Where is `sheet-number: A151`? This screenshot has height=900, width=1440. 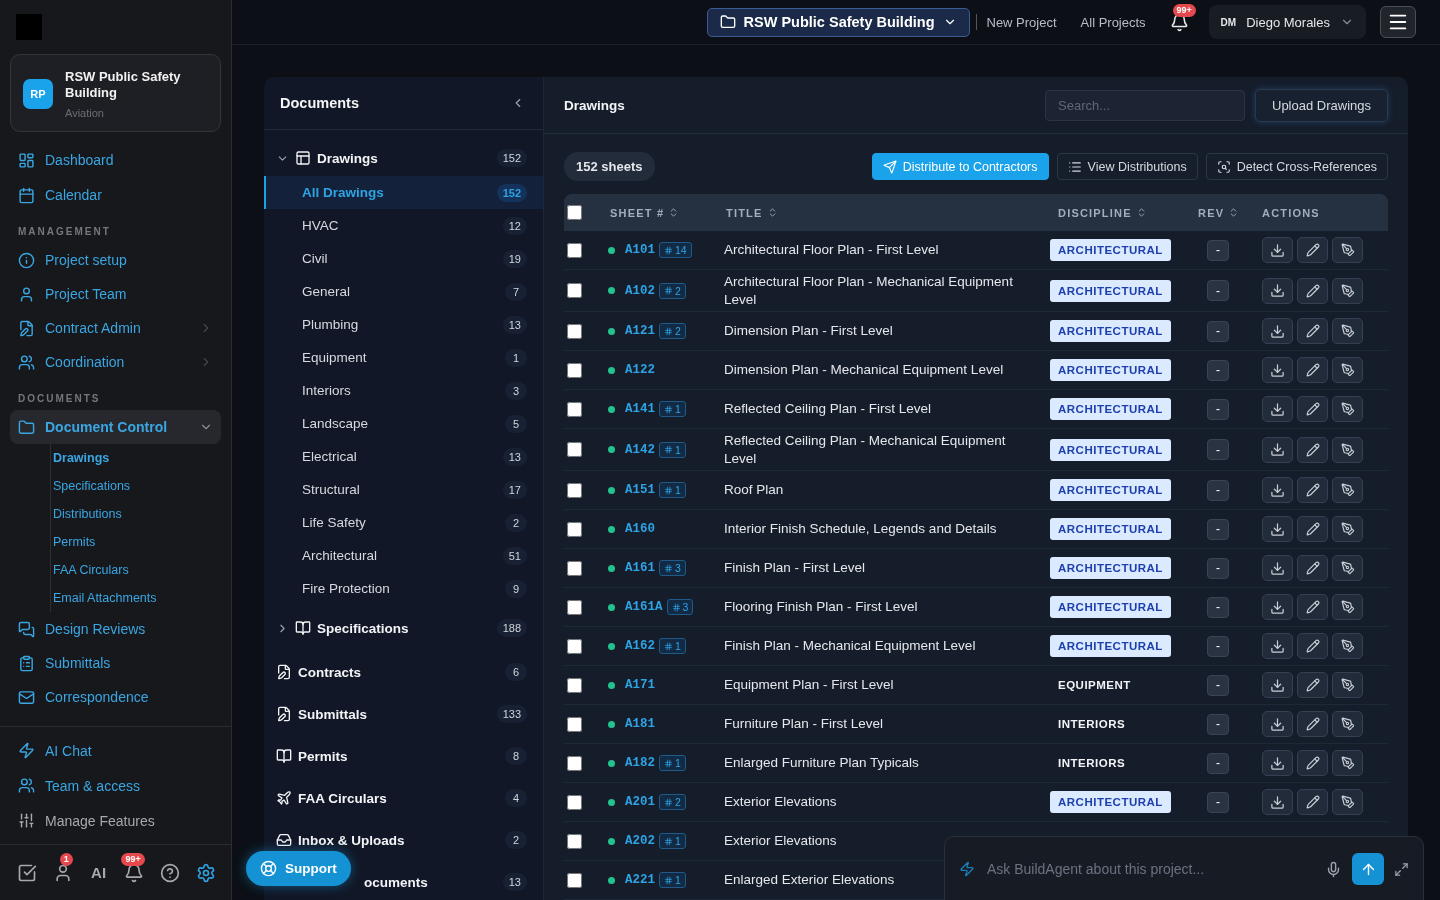 sheet-number: A151 is located at coordinates (640, 490).